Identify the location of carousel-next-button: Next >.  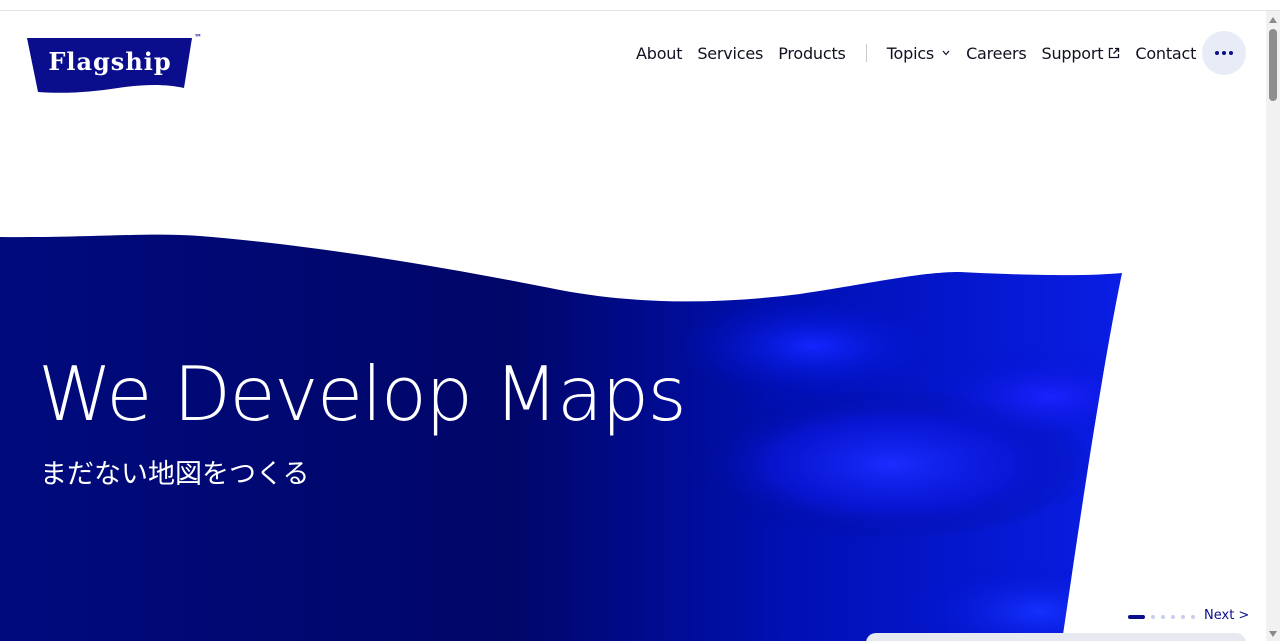
(1226, 615).